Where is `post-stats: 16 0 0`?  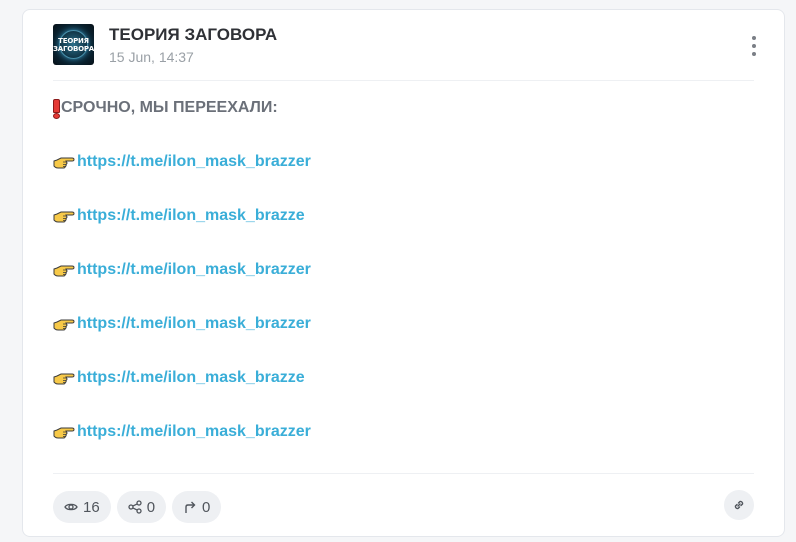
post-stats: 16 0 0 is located at coordinates (137, 507).